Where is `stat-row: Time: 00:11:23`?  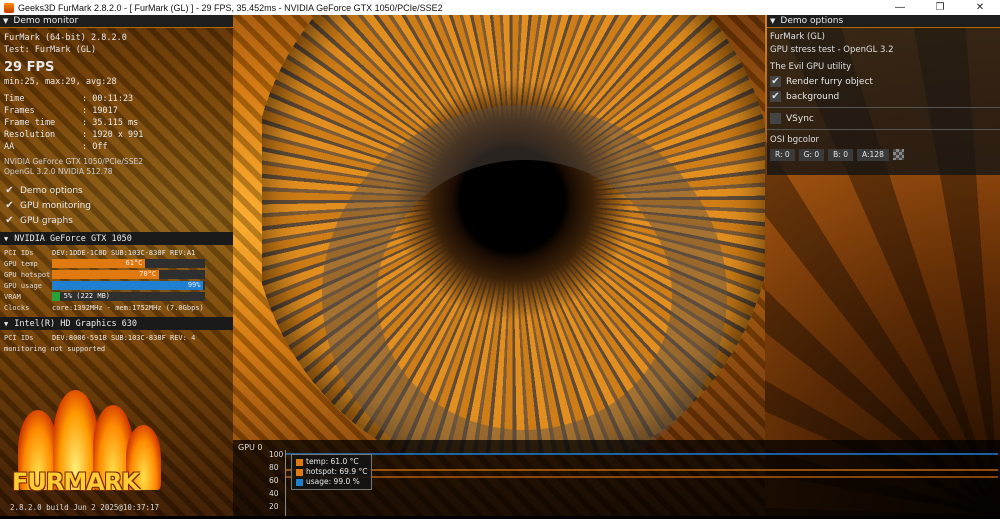
stat-row: Time: 00:11:23 is located at coordinates (69, 99).